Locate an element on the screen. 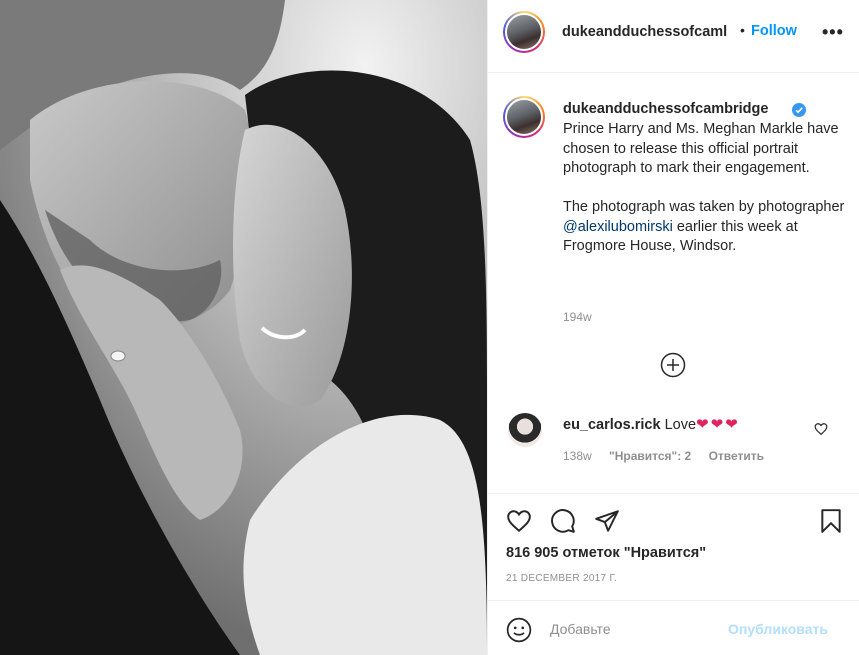 The height and width of the screenshot is (655, 859). caption-avatar is located at coordinates (524, 117).